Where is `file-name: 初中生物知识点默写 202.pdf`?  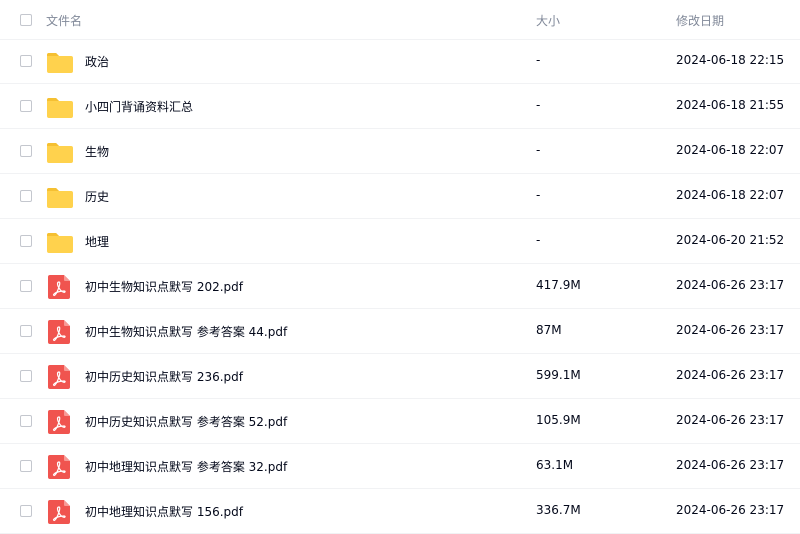 file-name: 初中生物知识点默写 202.pdf is located at coordinates (164, 286).